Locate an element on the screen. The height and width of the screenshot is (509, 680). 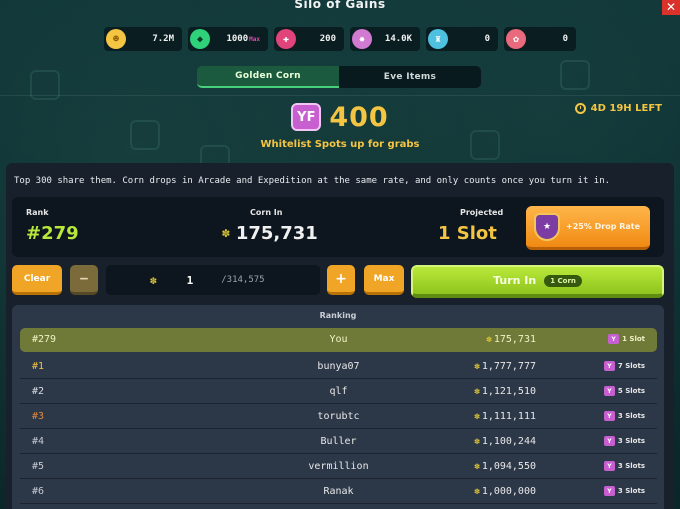
row-corn: ✽ 1,111,111 is located at coordinates (488, 416).